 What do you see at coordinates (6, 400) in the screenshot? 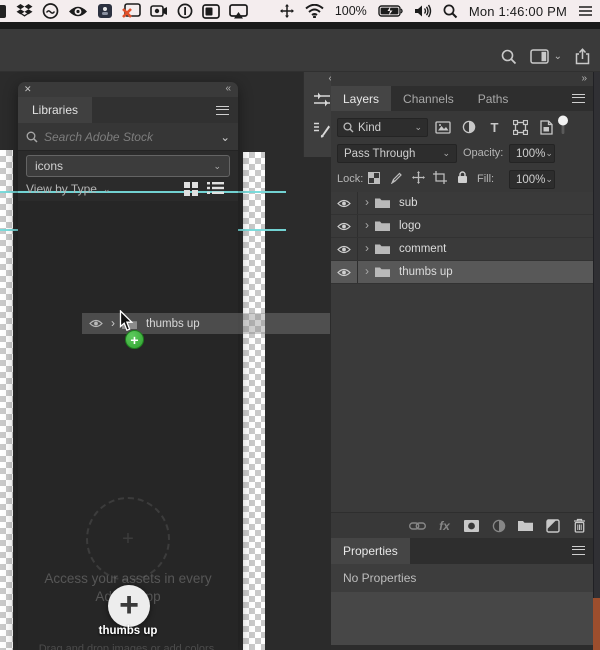
I see `canvas-transparency-left` at bounding box center [6, 400].